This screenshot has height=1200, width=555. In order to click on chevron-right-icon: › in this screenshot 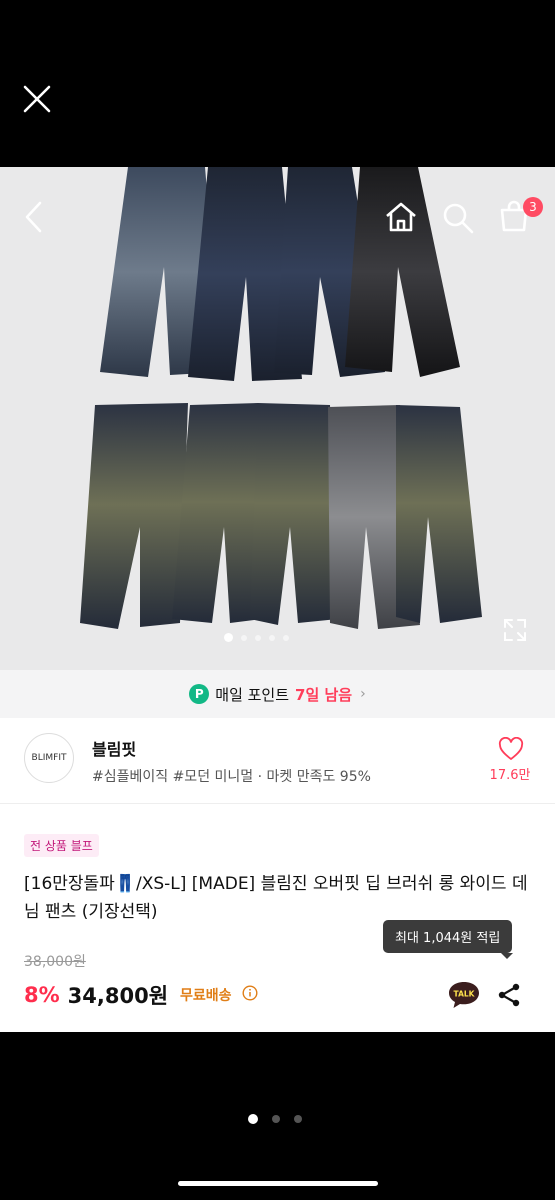, I will do `click(363, 694)`.